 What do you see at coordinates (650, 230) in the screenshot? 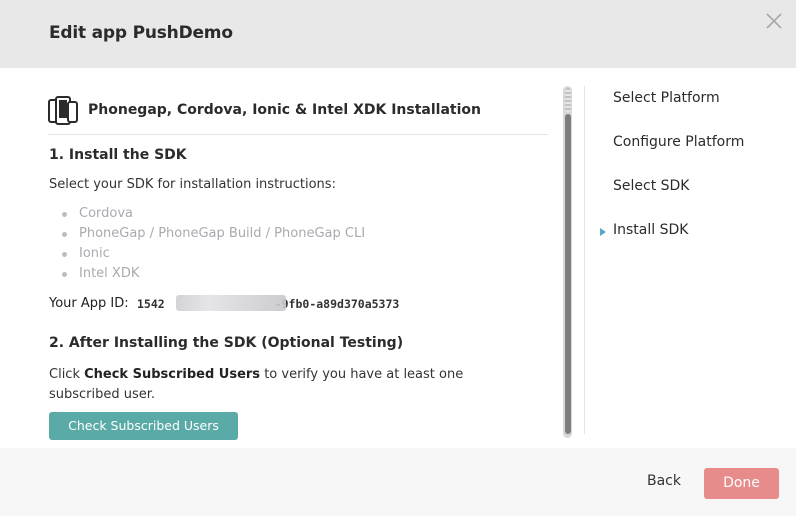
I see `wizard-step-install-sdk: Install SDK` at bounding box center [650, 230].